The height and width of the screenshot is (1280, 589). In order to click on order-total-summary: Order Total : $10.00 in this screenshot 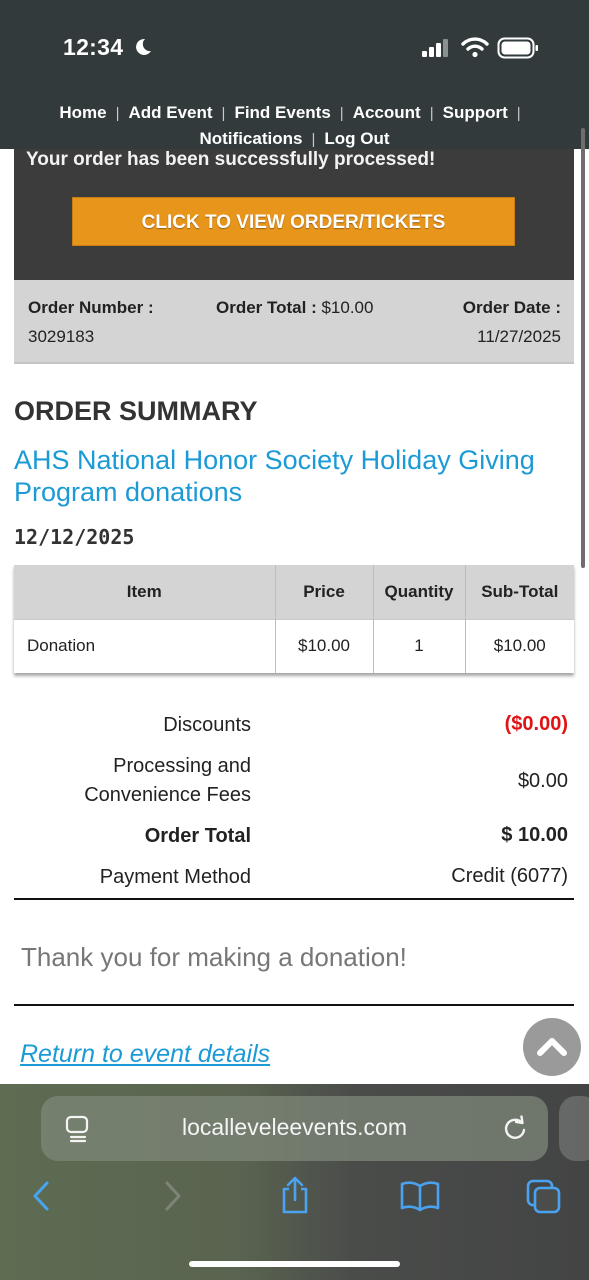, I will do `click(294, 308)`.